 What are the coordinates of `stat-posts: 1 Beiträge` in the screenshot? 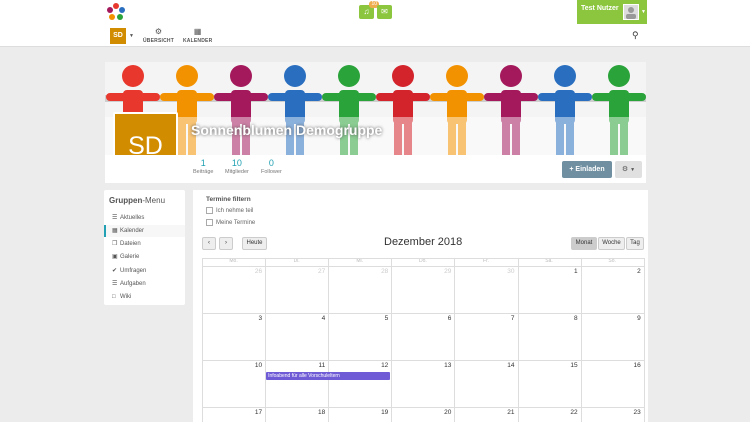 It's located at (203, 166).